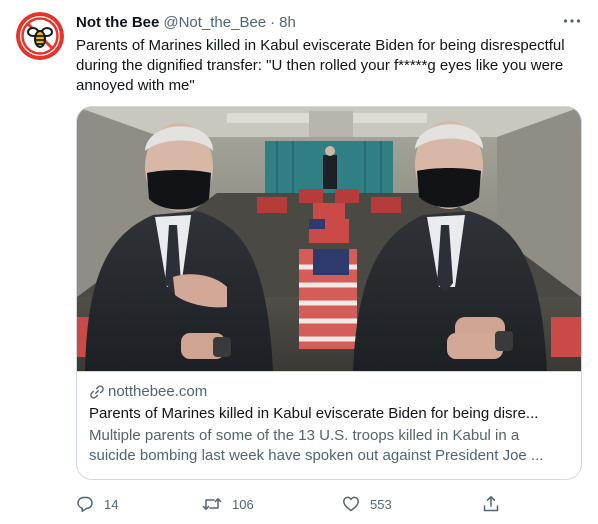  I want to click on more-options-button, so click(572, 21).